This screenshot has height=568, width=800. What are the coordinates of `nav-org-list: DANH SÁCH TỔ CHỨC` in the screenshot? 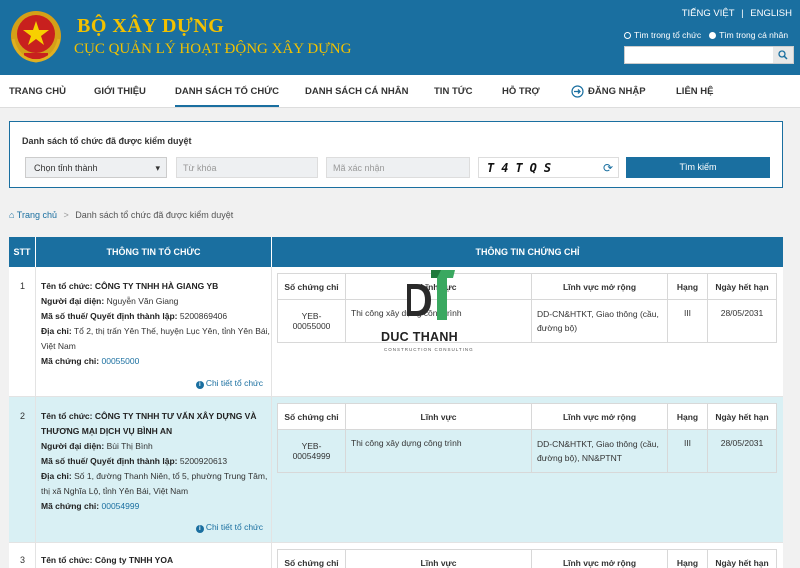 It's located at (227, 96).